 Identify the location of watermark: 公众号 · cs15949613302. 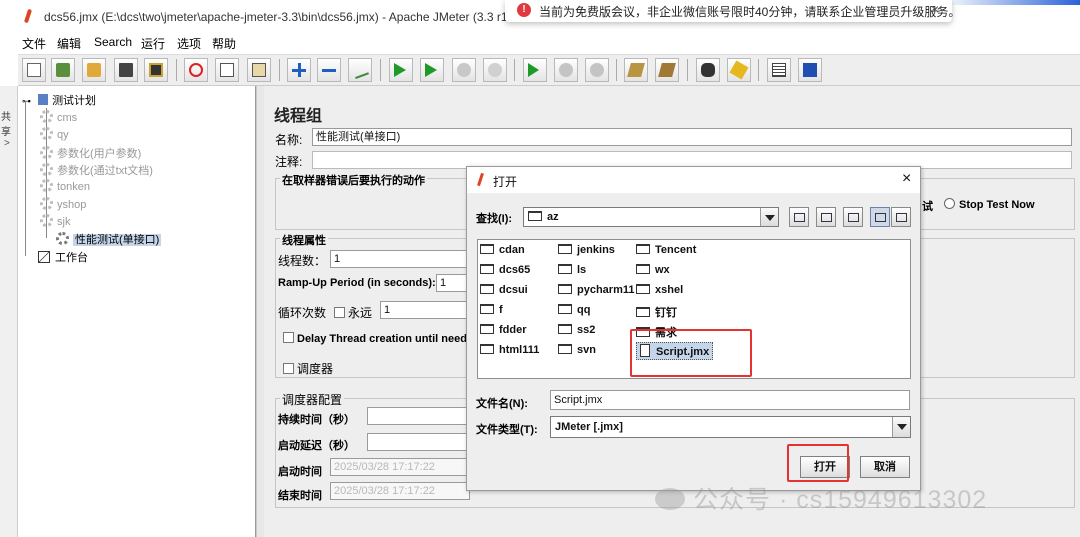
(865, 497).